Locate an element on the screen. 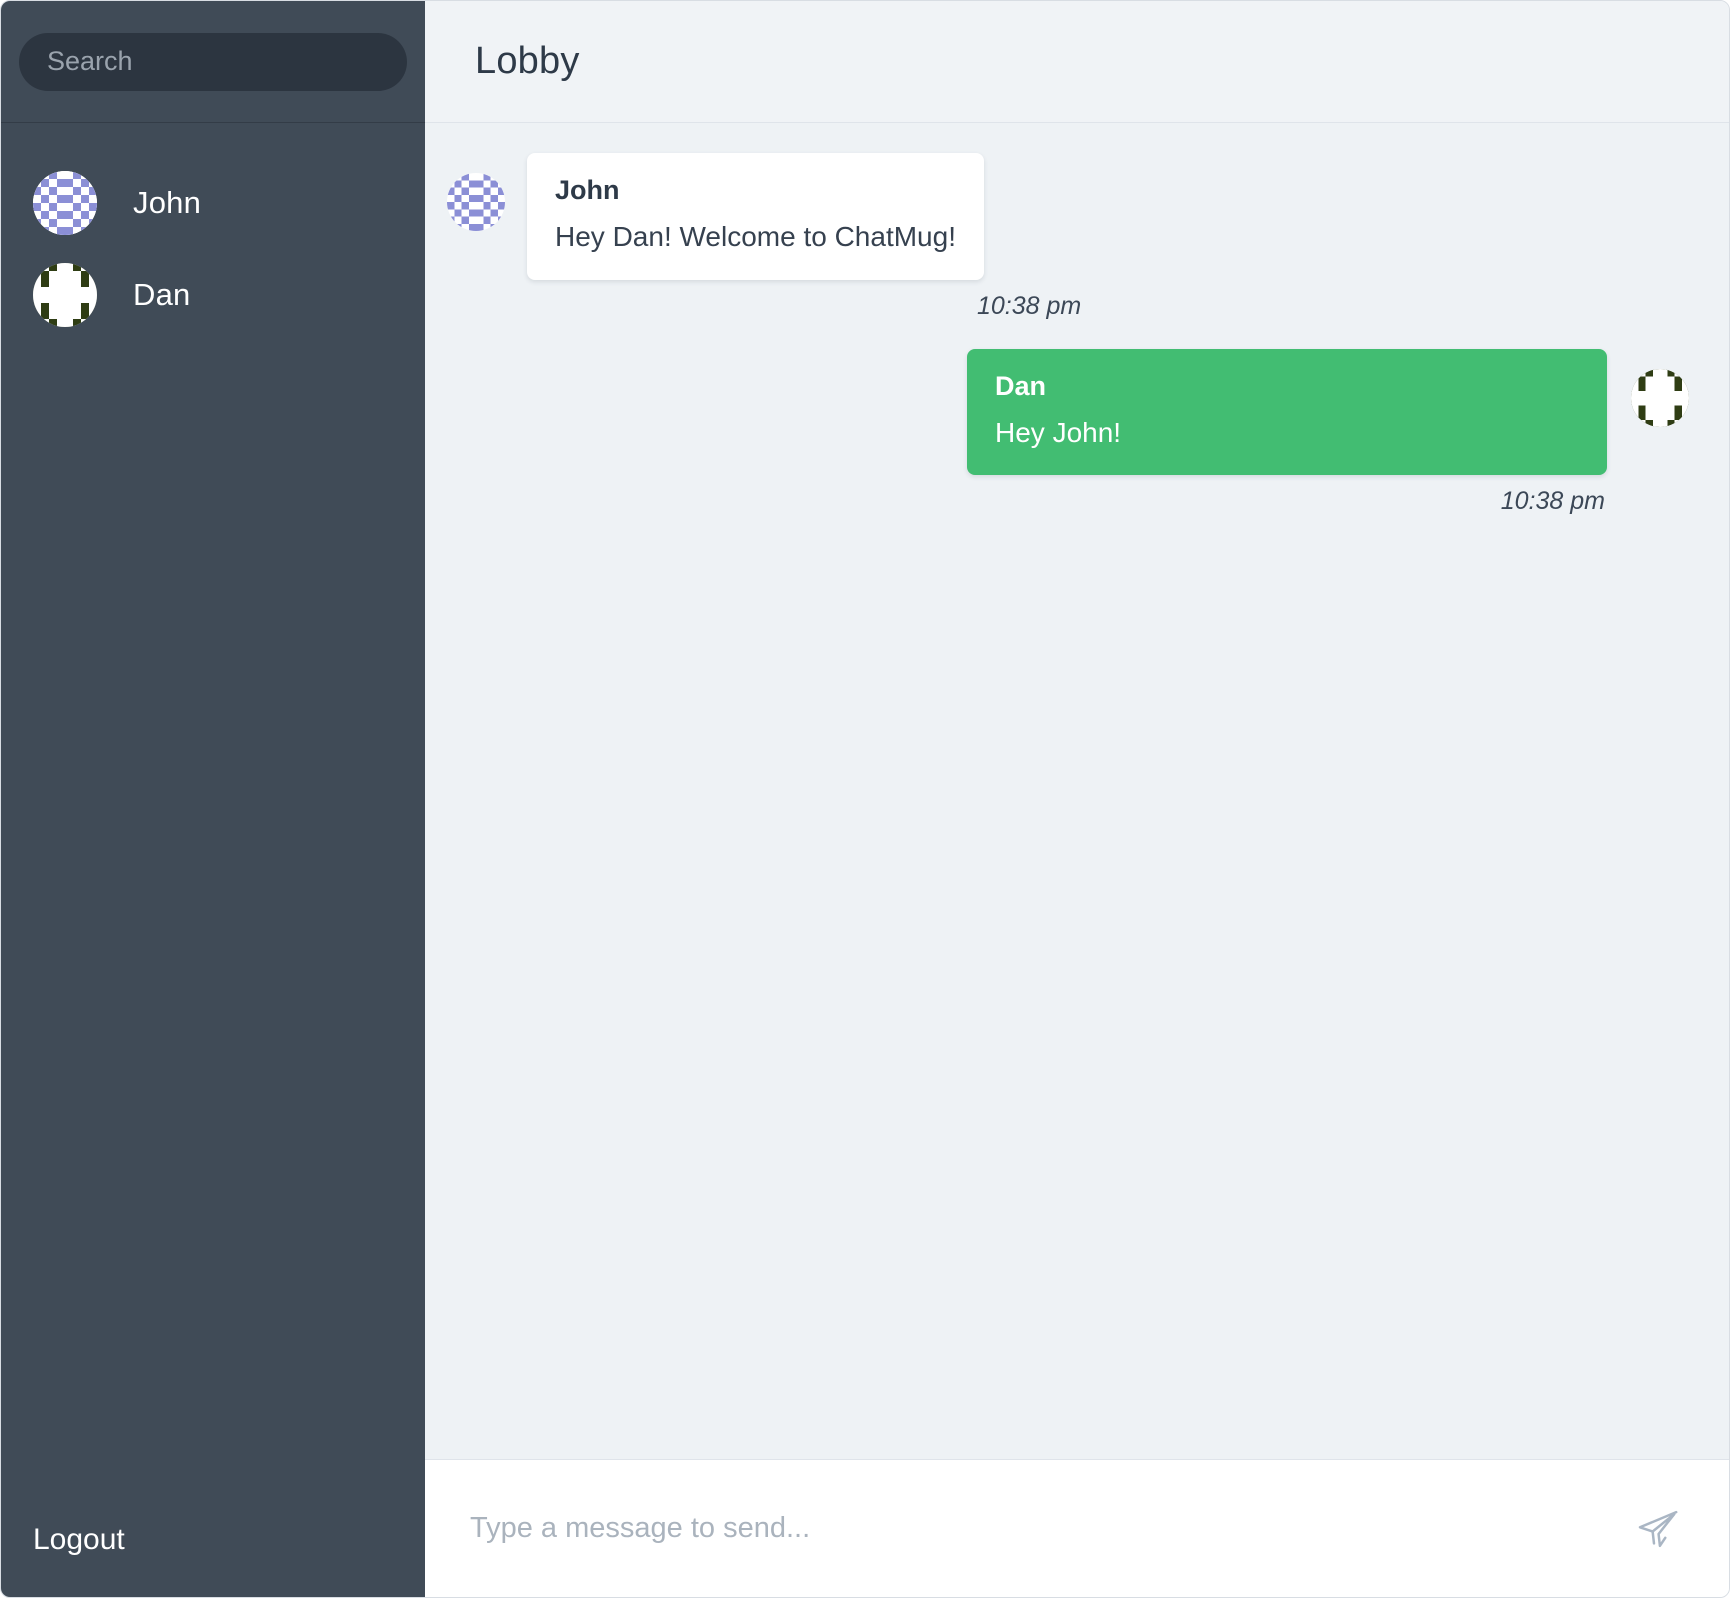  search-bar-container is located at coordinates (213, 62).